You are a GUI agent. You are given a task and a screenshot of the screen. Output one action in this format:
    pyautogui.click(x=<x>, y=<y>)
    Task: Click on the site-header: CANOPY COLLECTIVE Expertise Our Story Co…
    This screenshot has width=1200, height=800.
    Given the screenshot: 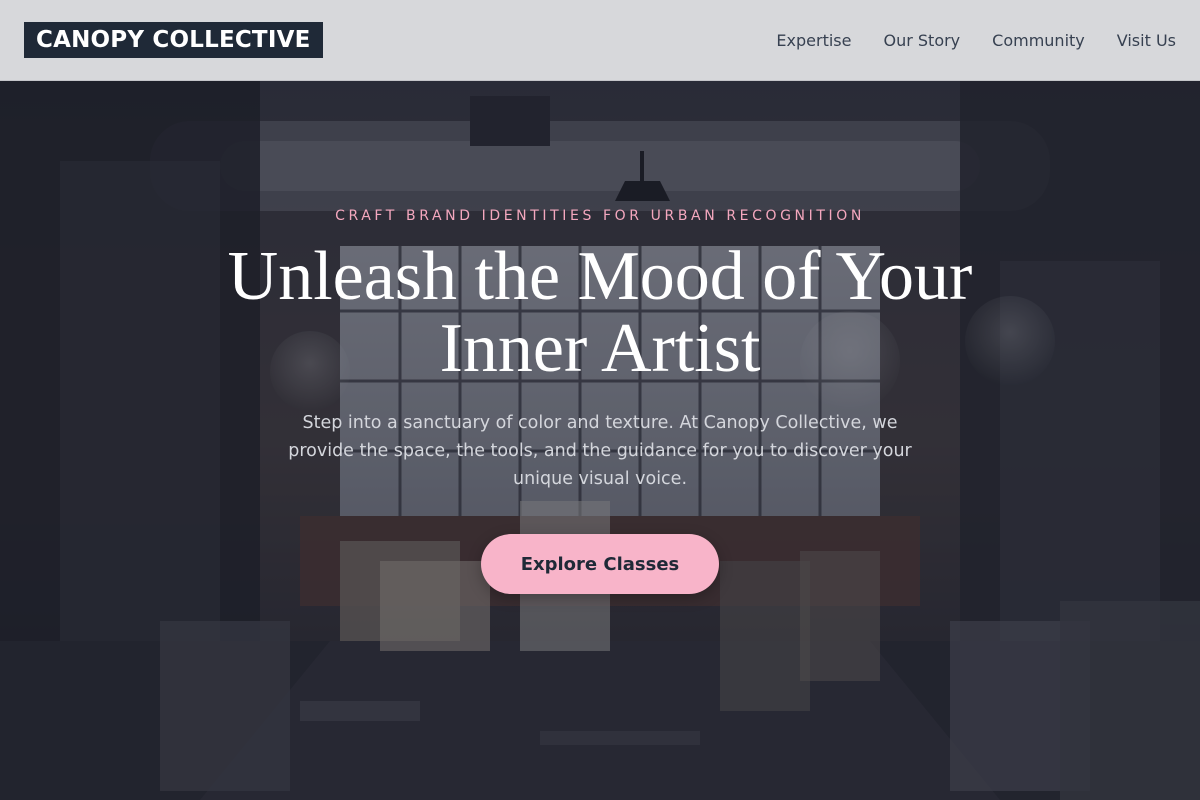 What is the action you would take?
    pyautogui.click(x=600, y=40)
    